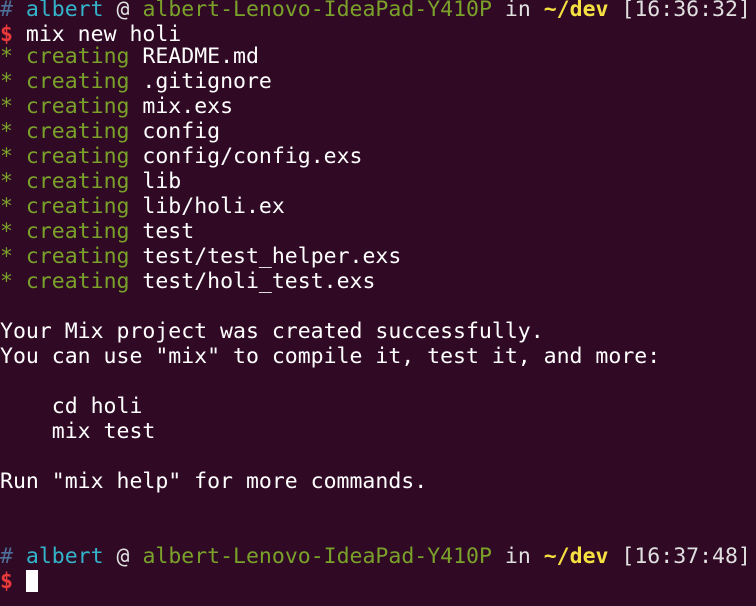  Describe the element at coordinates (378, 81) in the screenshot. I see `created-file-line: * creating .gitignore` at that location.